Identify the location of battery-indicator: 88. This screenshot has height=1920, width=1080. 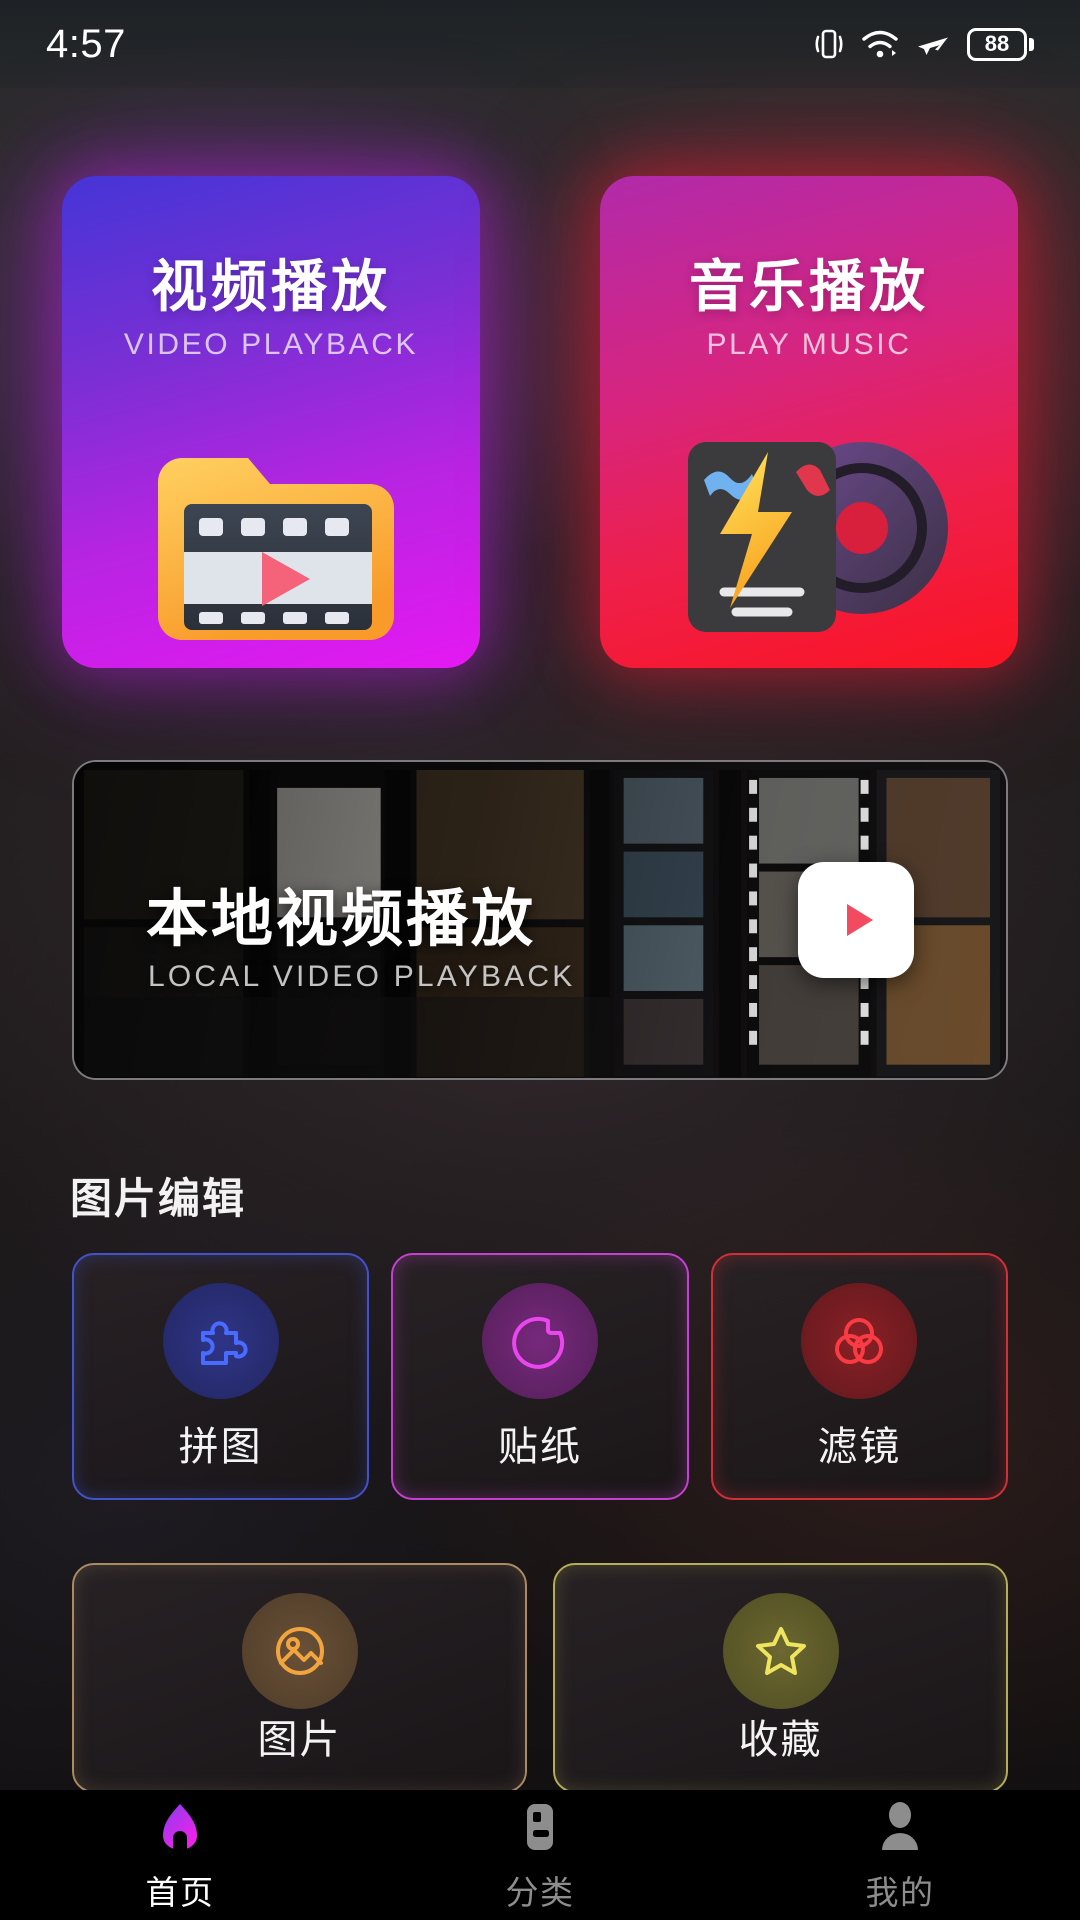
(1000, 44).